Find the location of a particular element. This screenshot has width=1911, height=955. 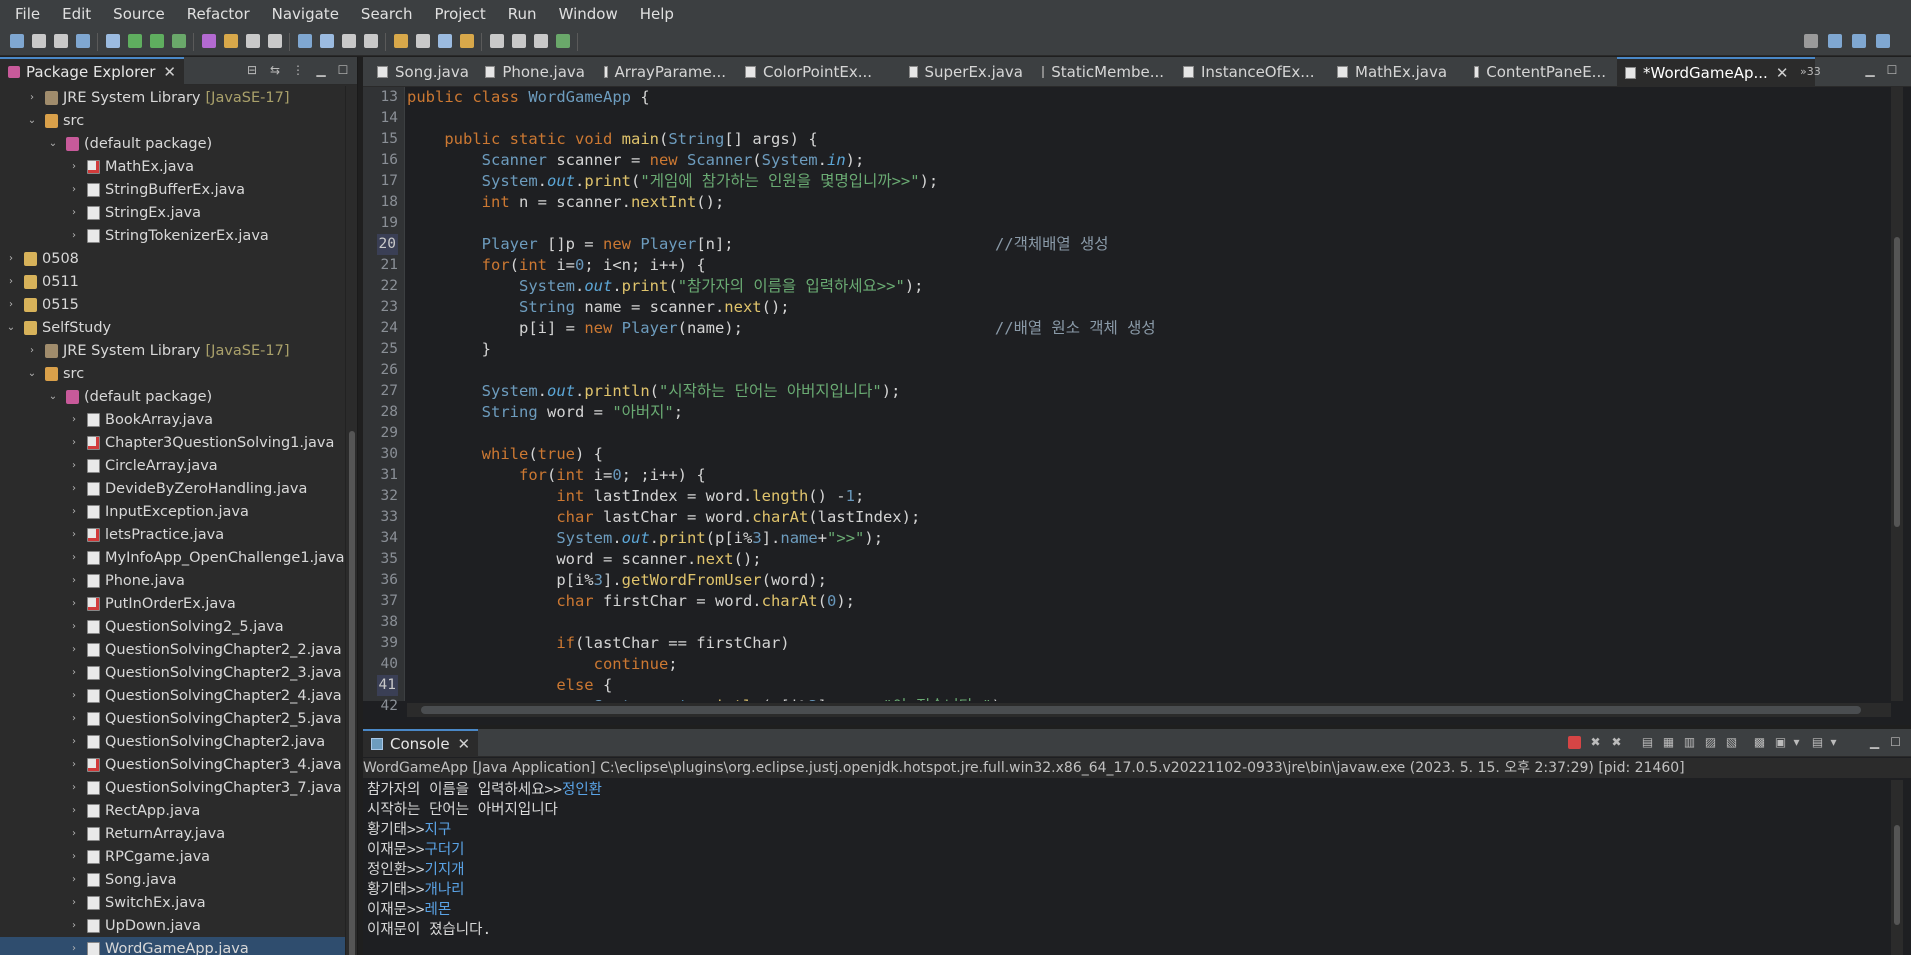

tree-item: › StringTokenizerEx.java is located at coordinates (173, 235).